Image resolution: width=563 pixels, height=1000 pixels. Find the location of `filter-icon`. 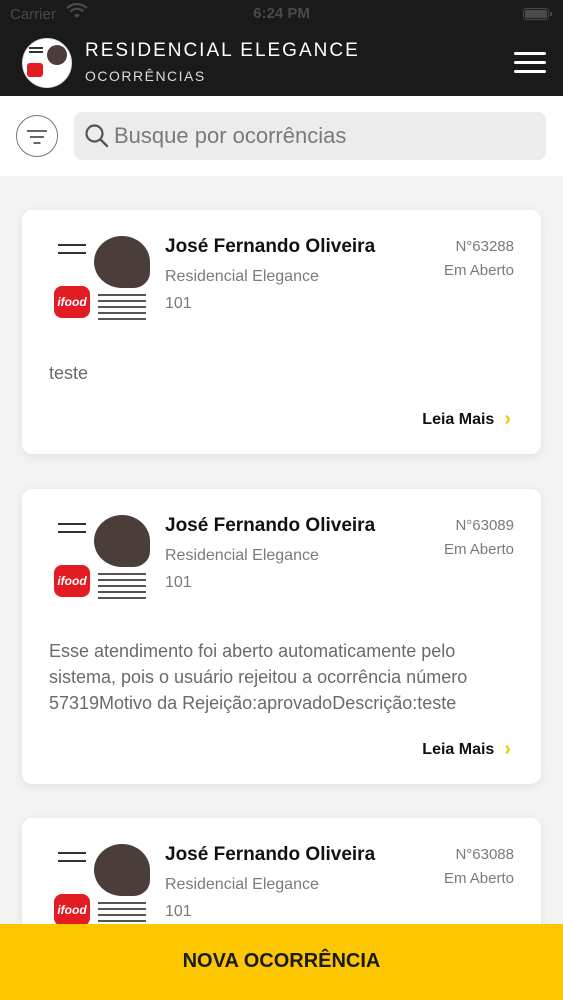

filter-icon is located at coordinates (37, 131).